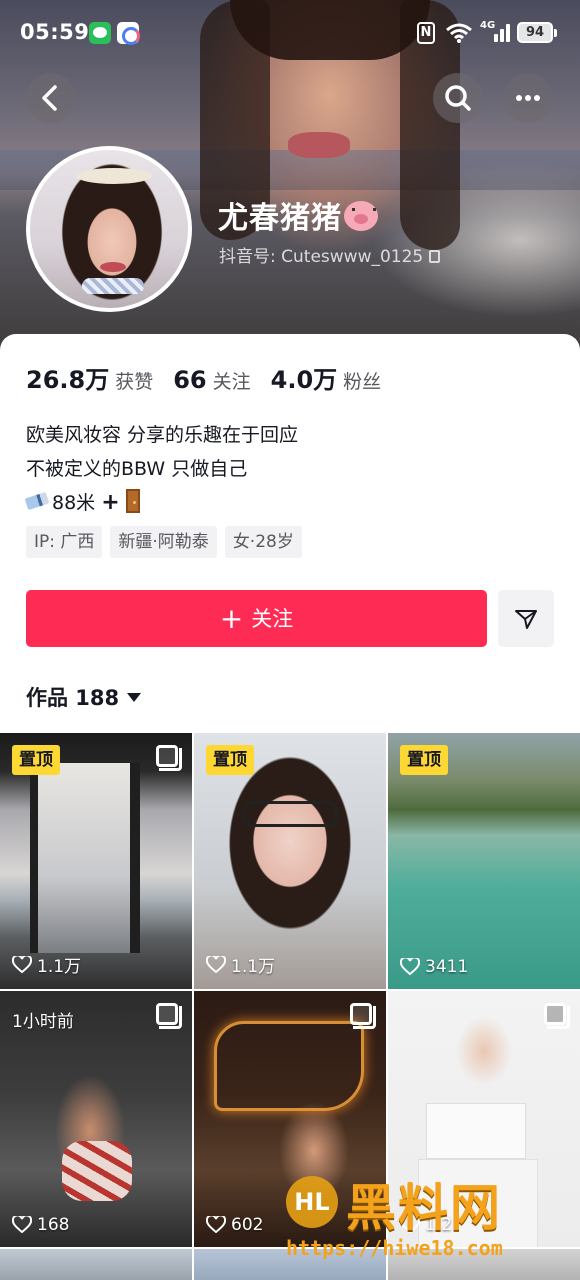  What do you see at coordinates (272, 619) in the screenshot?
I see `follow-label: 关注` at bounding box center [272, 619].